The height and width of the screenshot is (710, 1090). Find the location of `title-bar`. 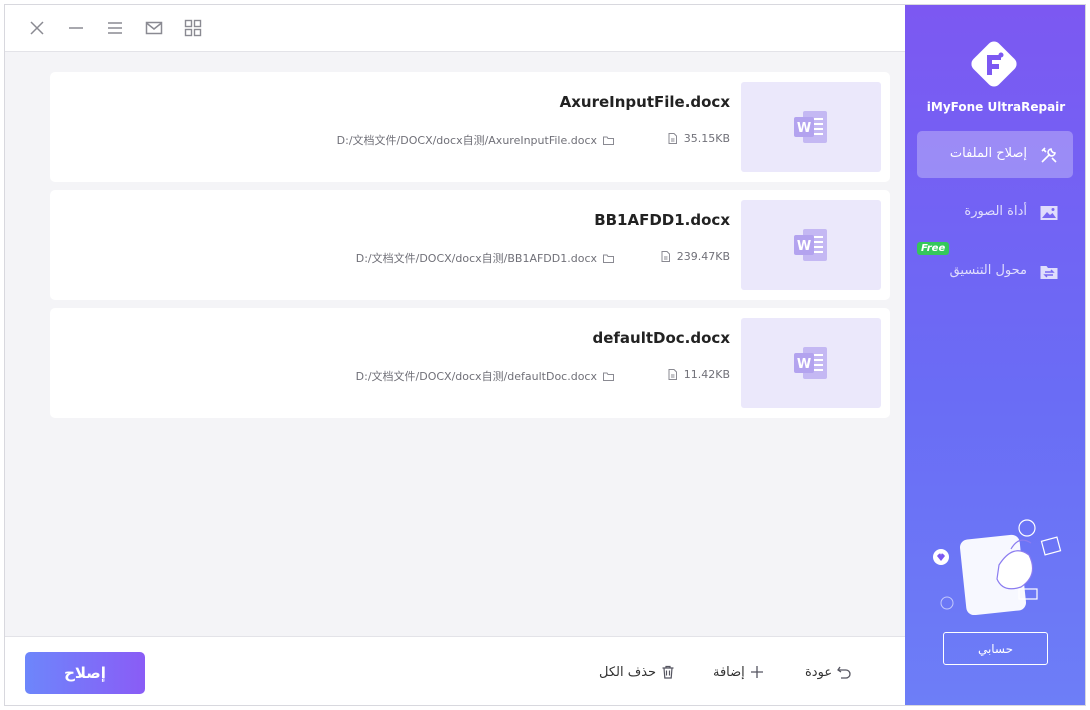

title-bar is located at coordinates (455, 28).